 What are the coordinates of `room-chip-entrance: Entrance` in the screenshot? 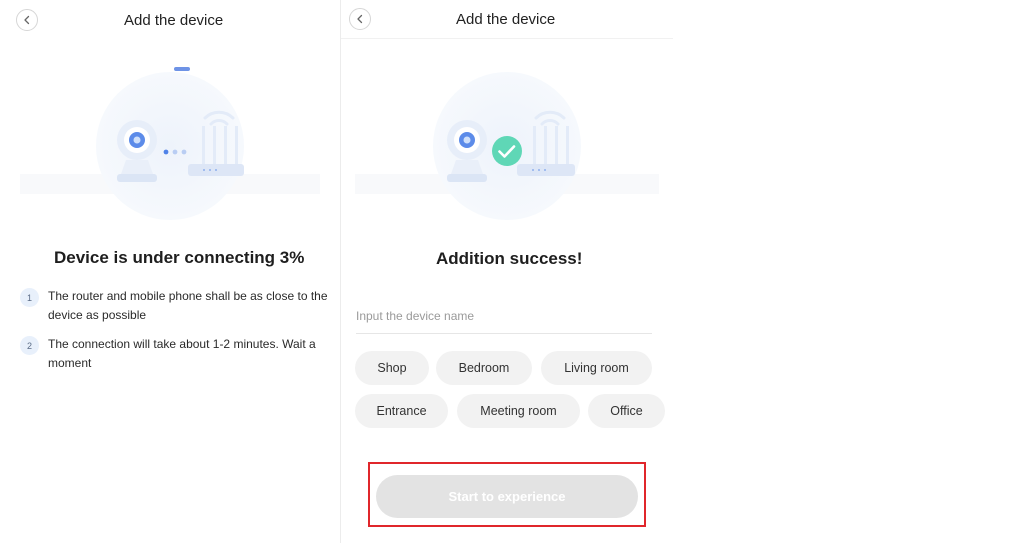 It's located at (401, 411).